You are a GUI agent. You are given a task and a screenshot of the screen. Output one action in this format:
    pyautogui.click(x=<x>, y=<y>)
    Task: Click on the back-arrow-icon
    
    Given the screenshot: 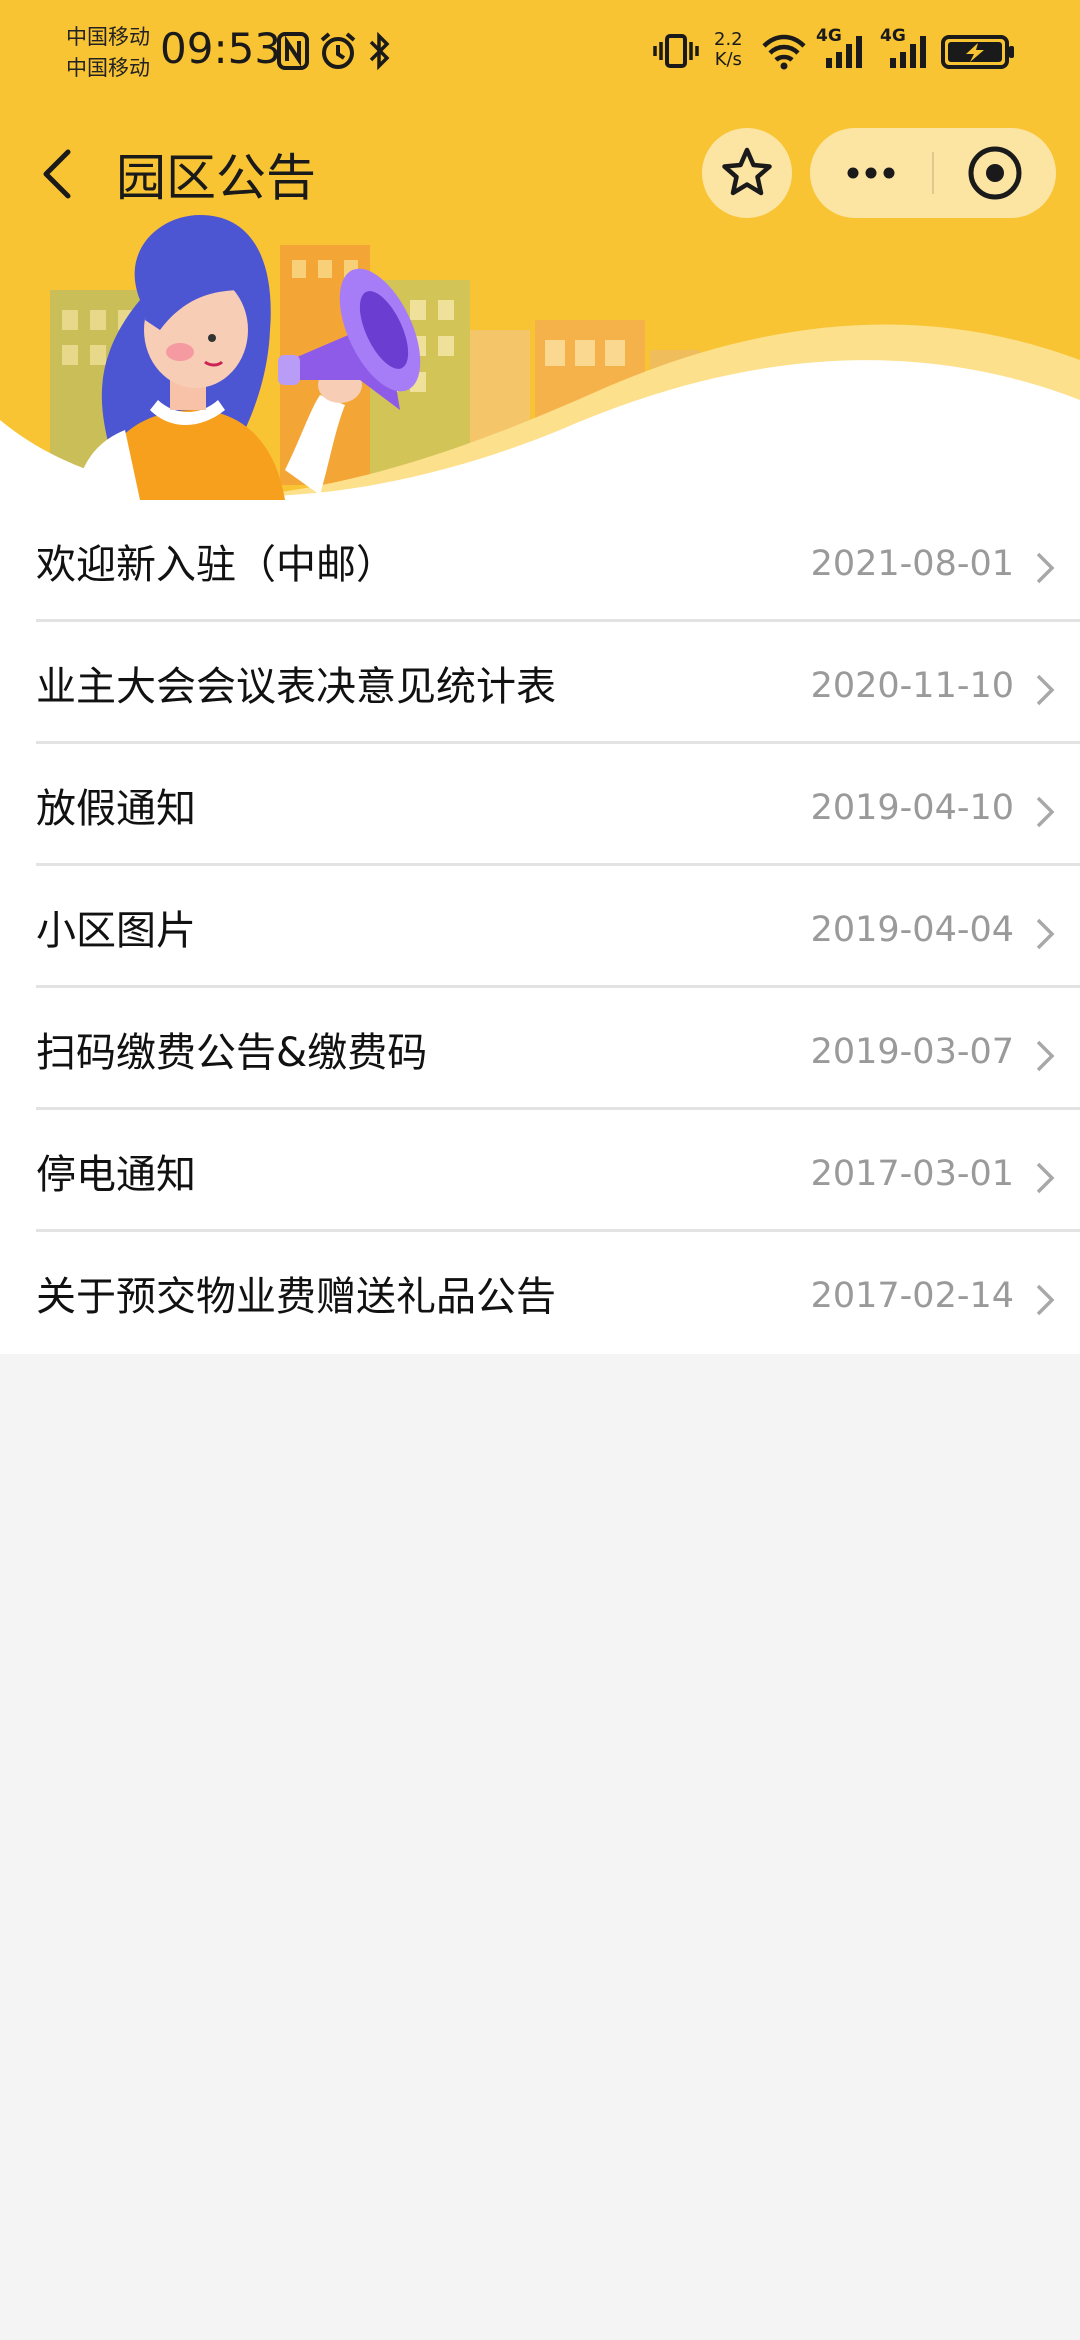 What is the action you would take?
    pyautogui.click(x=57, y=174)
    